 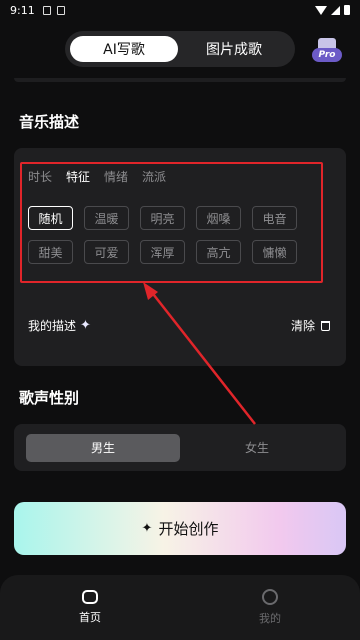 What do you see at coordinates (49, 398) in the screenshot?
I see `voice-gender-title: 歌声性别` at bounding box center [49, 398].